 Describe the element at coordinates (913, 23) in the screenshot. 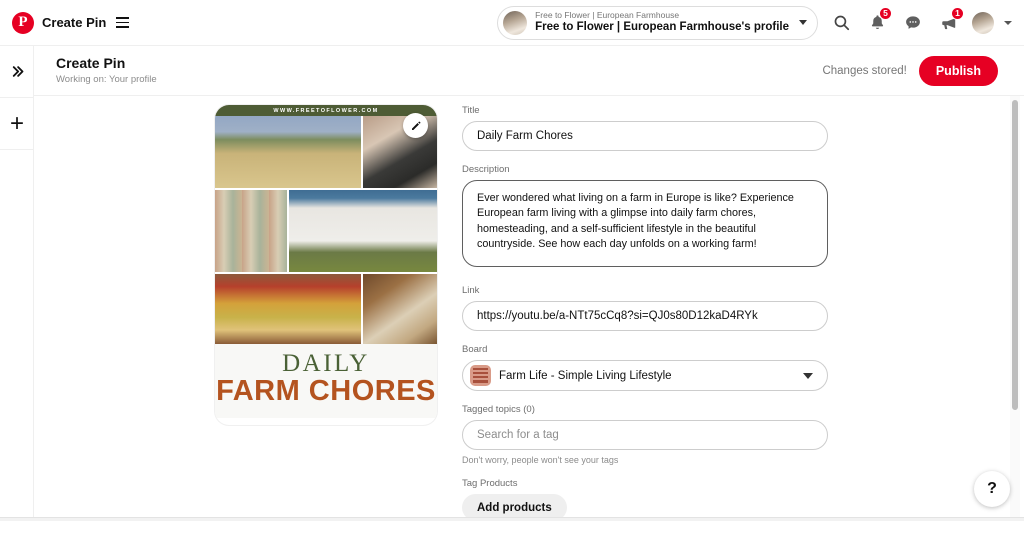

I see `message-bubble-icon` at that location.